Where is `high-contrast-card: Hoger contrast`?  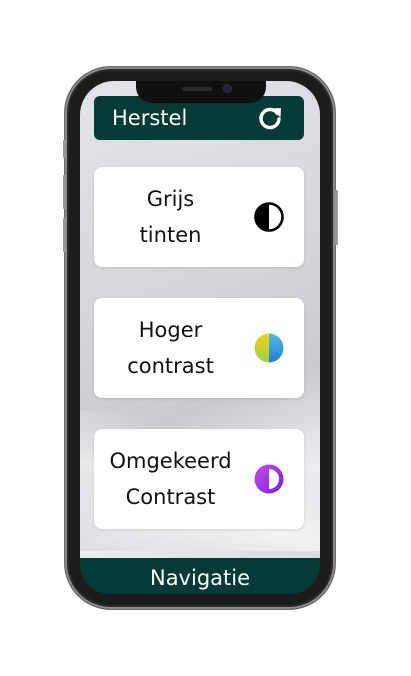 high-contrast-card: Hoger contrast is located at coordinates (199, 348).